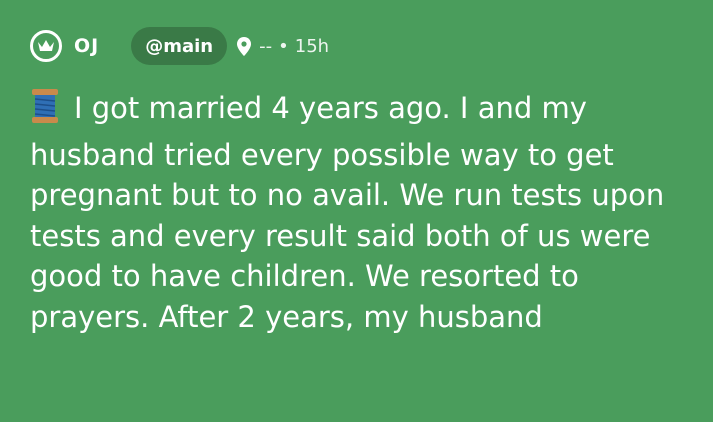  Describe the element at coordinates (86, 46) in the screenshot. I see `username: OJ` at that location.